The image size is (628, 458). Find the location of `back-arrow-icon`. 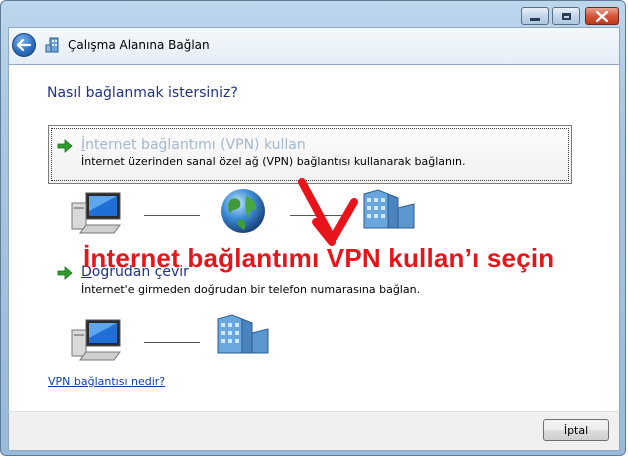

back-arrow-icon is located at coordinates (24, 45).